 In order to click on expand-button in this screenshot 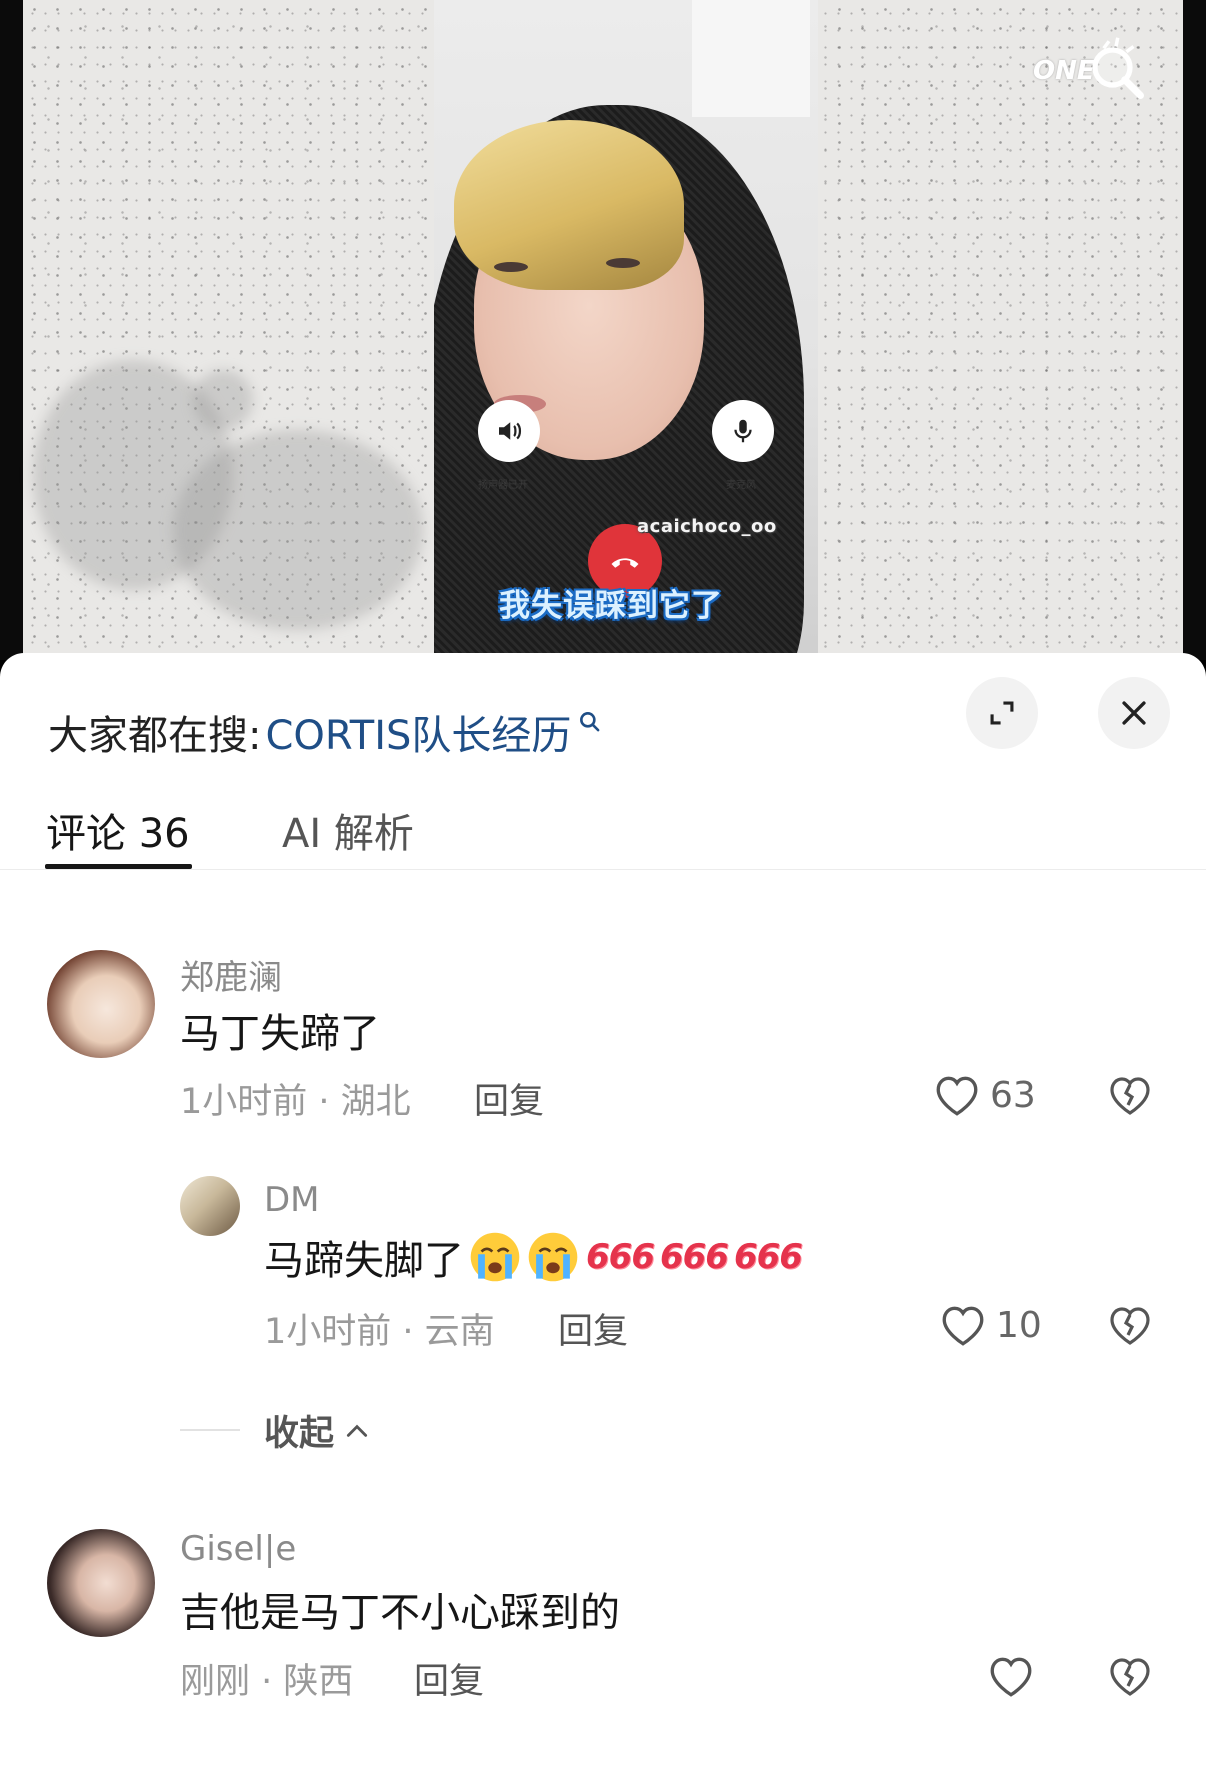, I will do `click(1002, 713)`.